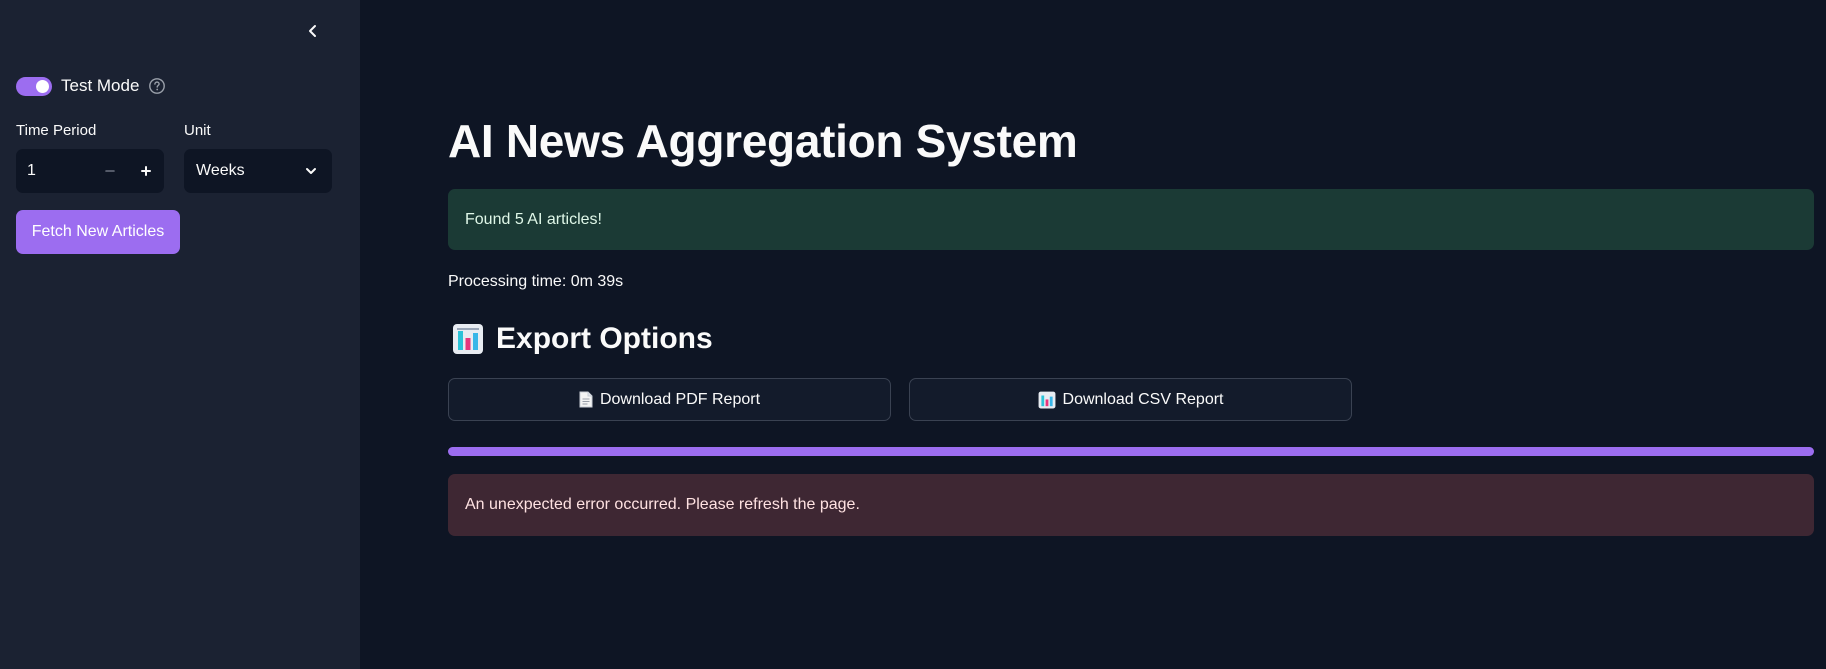 This screenshot has height=669, width=1826. What do you see at coordinates (586, 399) in the screenshot?
I see `document-icon` at bounding box center [586, 399].